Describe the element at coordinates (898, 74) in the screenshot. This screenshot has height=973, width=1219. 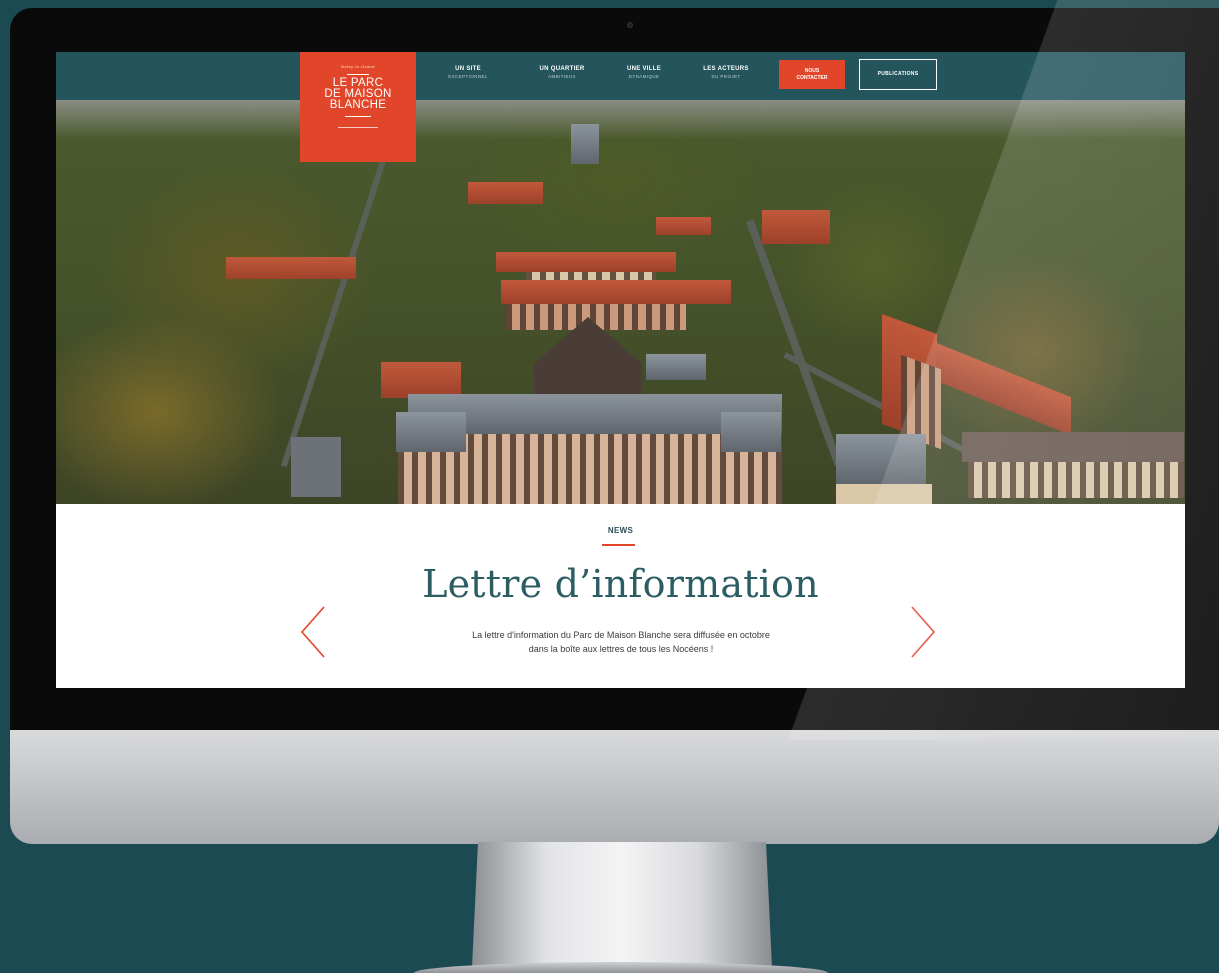
I see `publications-button: PUBLICATIONS` at that location.